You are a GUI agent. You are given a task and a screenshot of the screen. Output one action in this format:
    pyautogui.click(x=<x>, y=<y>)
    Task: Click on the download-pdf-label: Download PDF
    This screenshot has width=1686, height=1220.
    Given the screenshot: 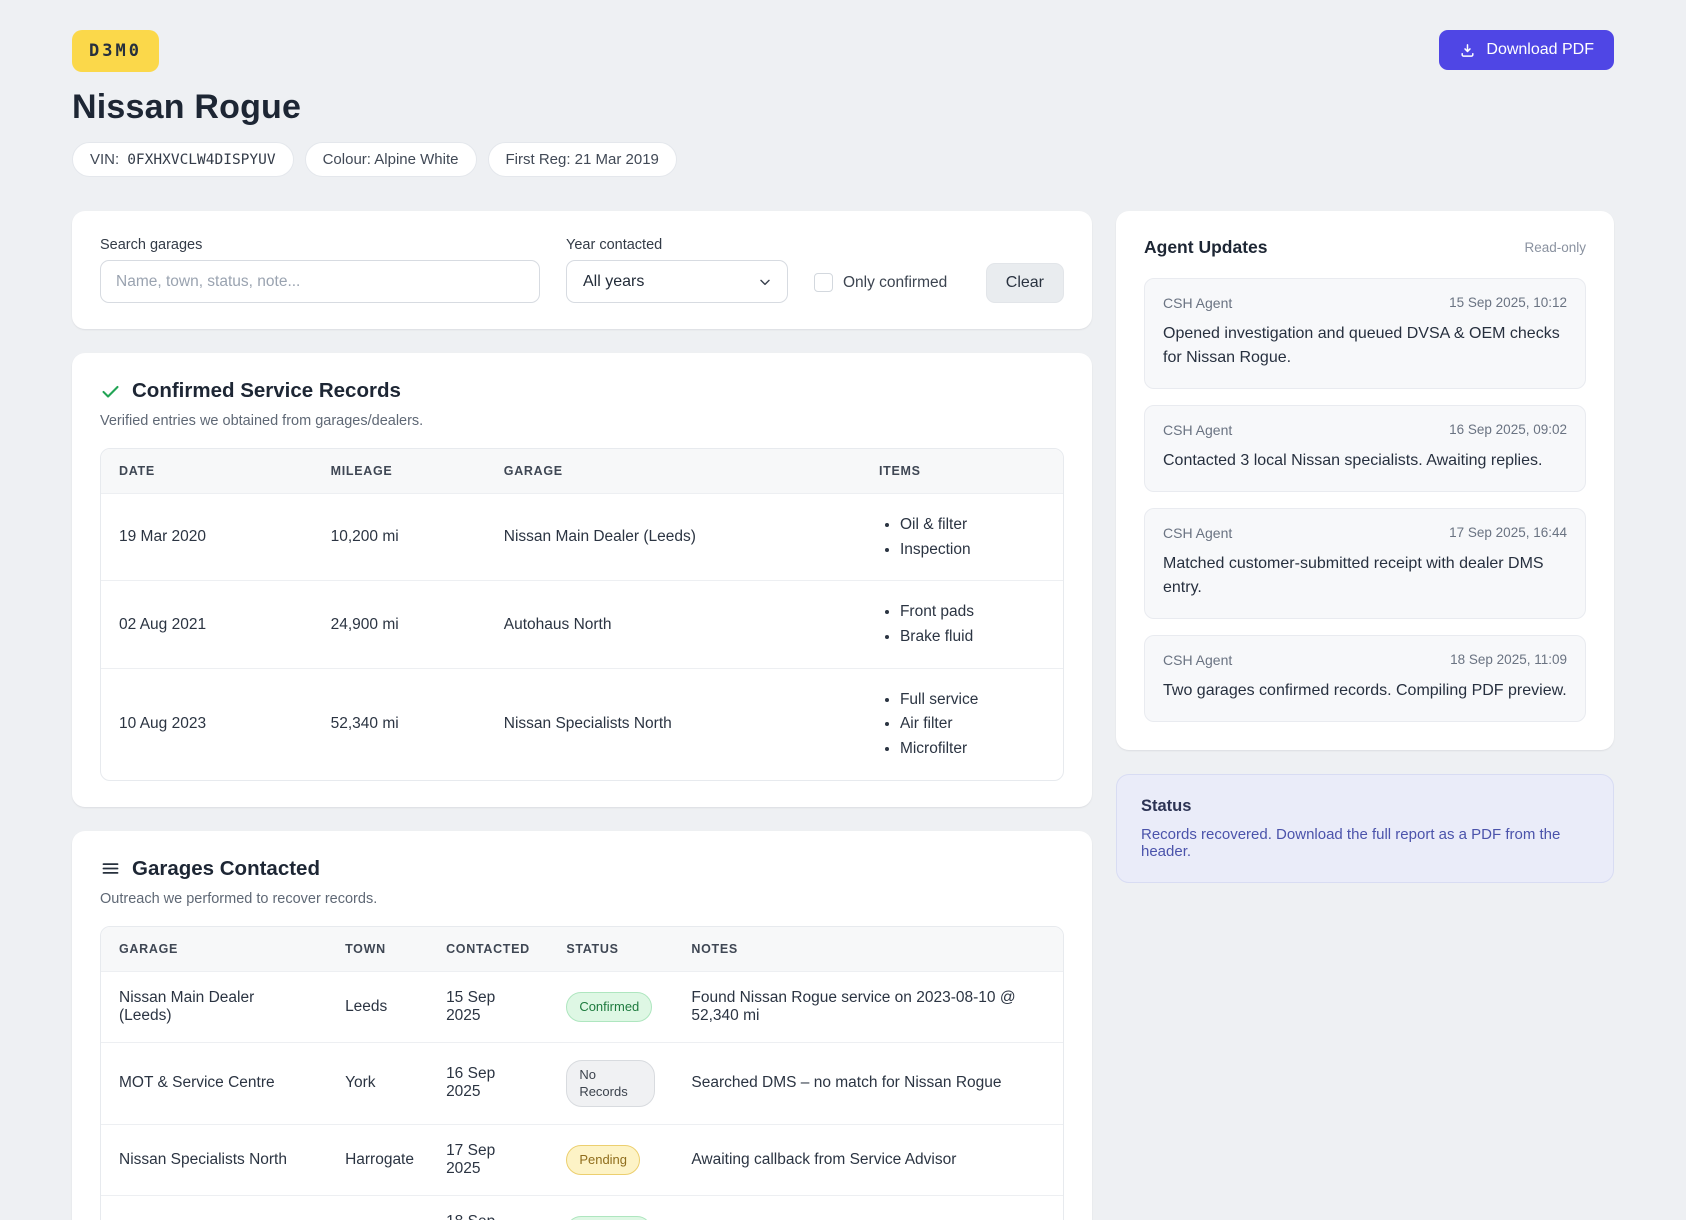 What is the action you would take?
    pyautogui.click(x=1540, y=49)
    